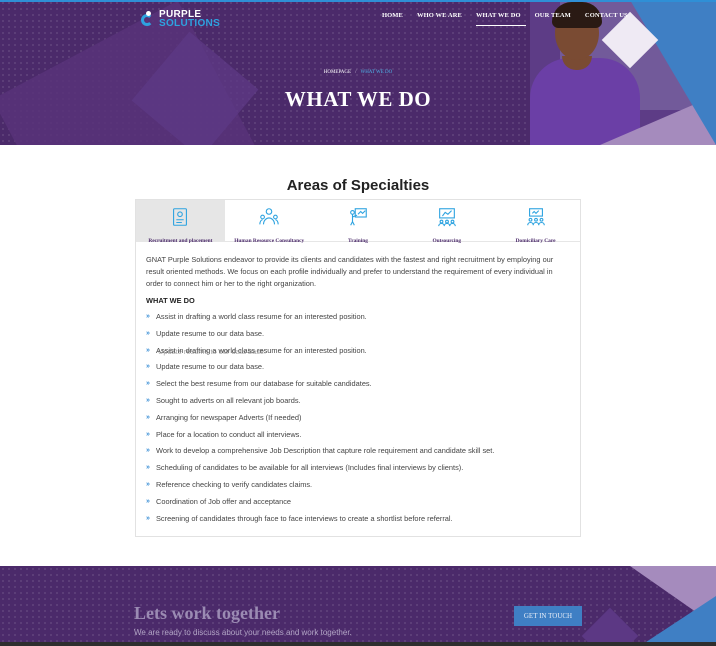 The height and width of the screenshot is (646, 716). Describe the element at coordinates (395, 19) in the screenshot. I see `nav-home: HOME` at that location.